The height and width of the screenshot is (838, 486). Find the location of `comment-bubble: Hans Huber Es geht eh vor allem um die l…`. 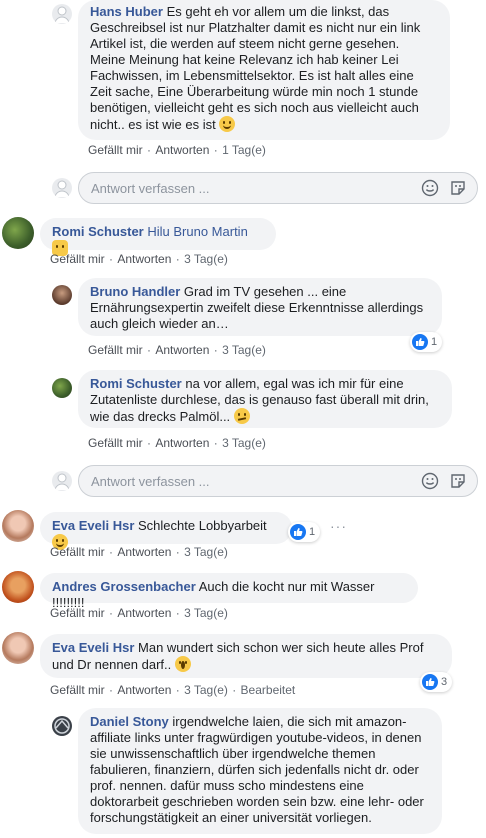

comment-bubble: Hans Huber Es geht eh vor allem um die l… is located at coordinates (264, 70).